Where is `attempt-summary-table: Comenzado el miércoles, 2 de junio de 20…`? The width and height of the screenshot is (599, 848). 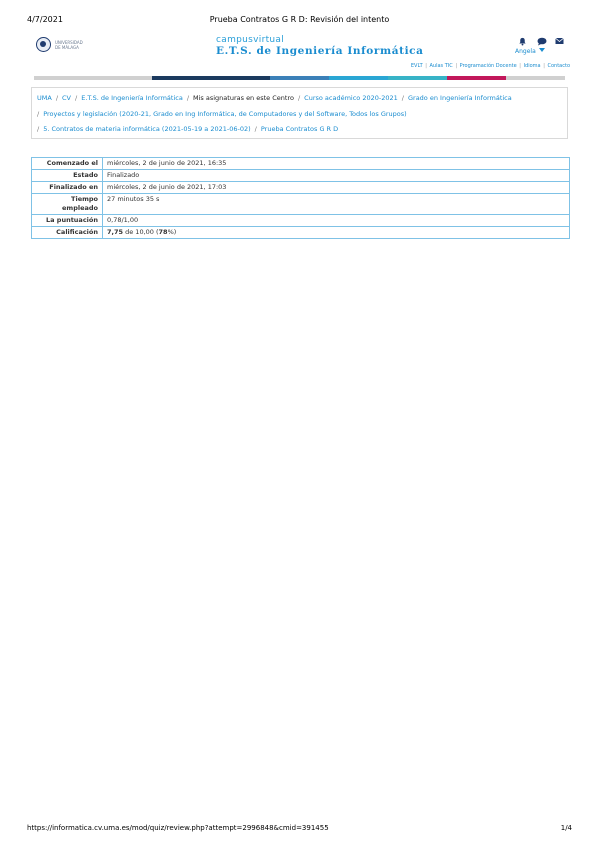
attempt-summary-table: Comenzado el miércoles, 2 de junio de 20… is located at coordinates (300, 198).